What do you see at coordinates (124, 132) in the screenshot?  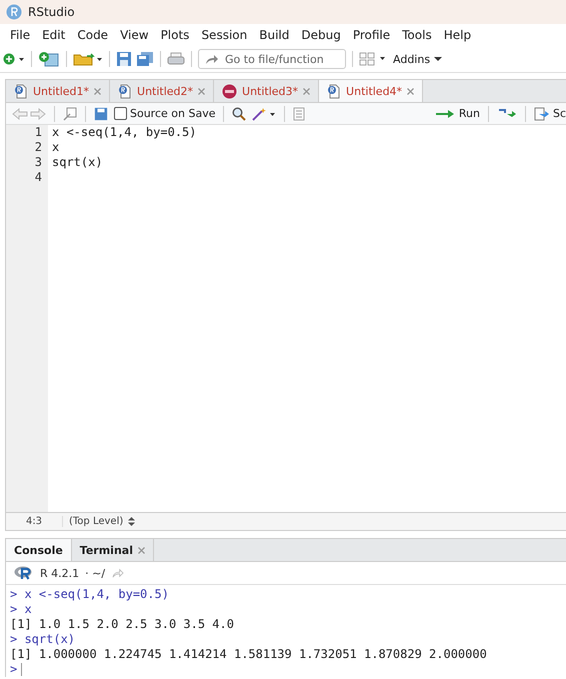 I see `code-line: x <-seq(1,4, by=0.5)` at bounding box center [124, 132].